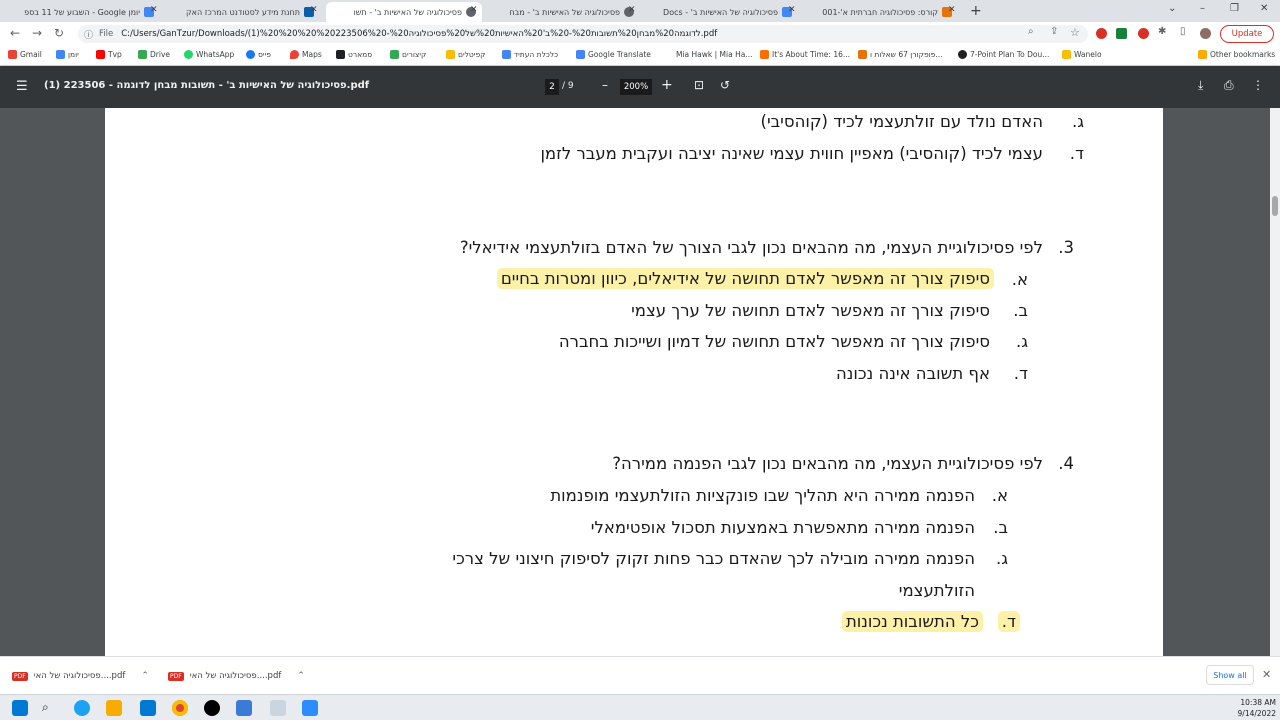 The height and width of the screenshot is (720, 1280). I want to click on lock-extension-icon, so click(1121, 33).